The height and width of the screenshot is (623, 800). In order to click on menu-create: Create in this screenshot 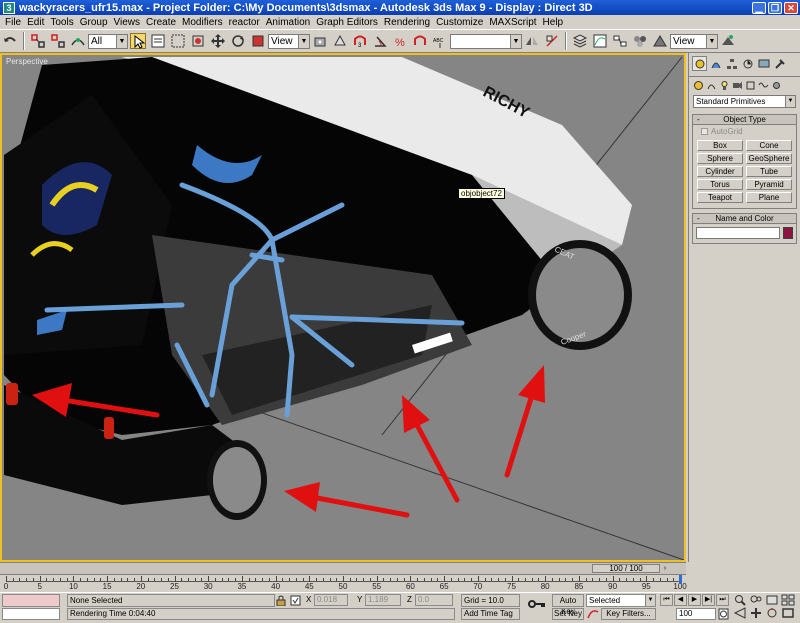, I will do `click(161, 22)`.